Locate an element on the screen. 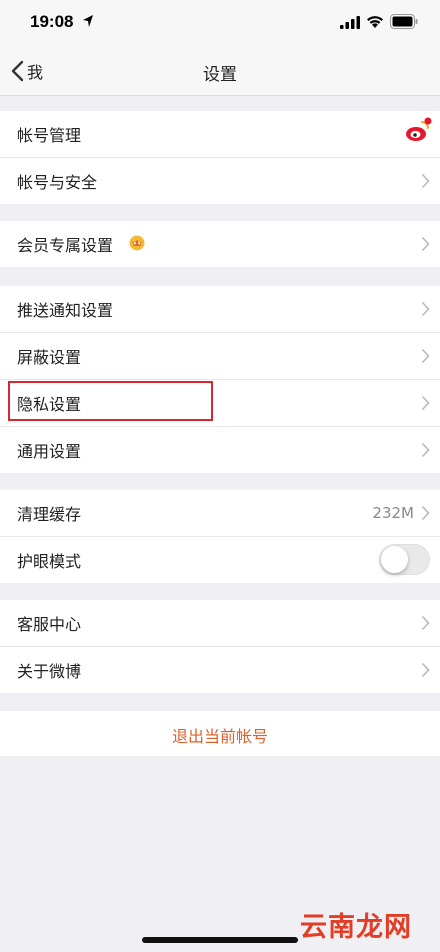 This screenshot has width=440, height=952. navigation-bar: 我 设置 is located at coordinates (220, 72).